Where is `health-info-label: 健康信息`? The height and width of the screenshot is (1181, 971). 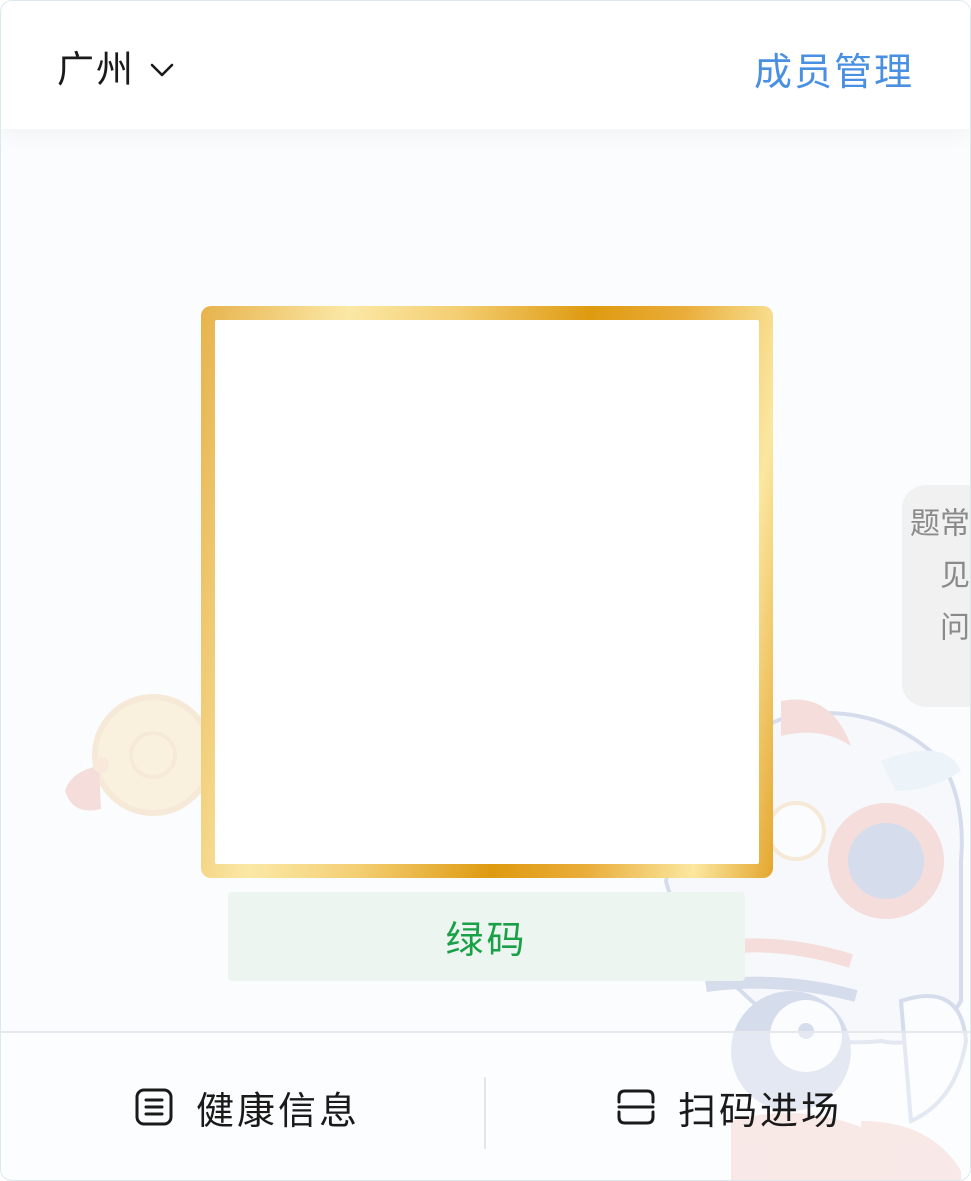
health-info-label: 健康信息 is located at coordinates (278, 1110).